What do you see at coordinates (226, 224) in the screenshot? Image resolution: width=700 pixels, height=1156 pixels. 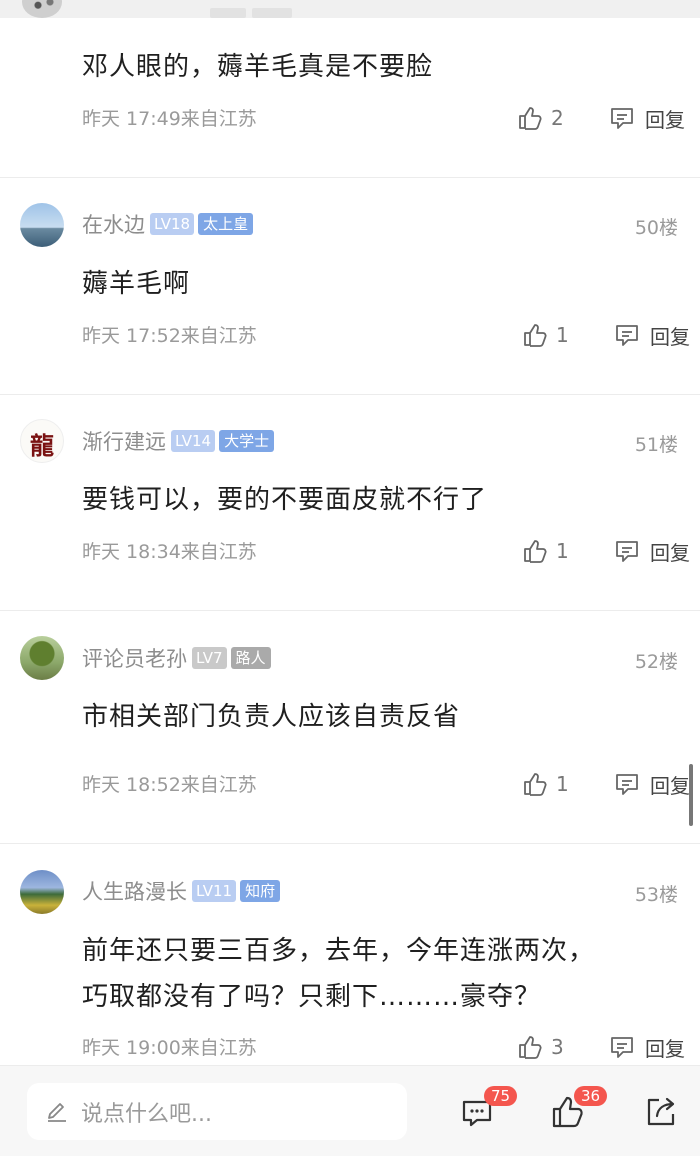 I see `title-badge: 太上皇` at bounding box center [226, 224].